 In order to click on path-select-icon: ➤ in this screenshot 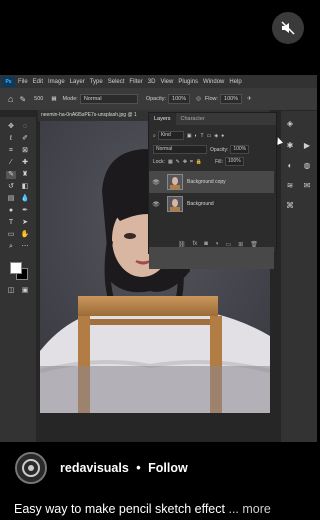, I will do `click(25, 223)`.